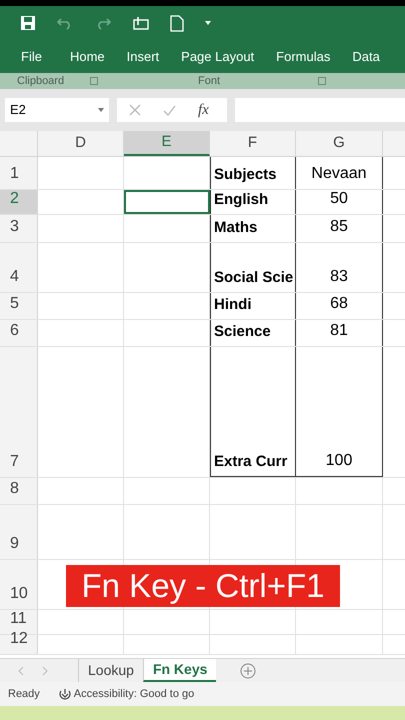  I want to click on table-cell: 100, so click(339, 412).